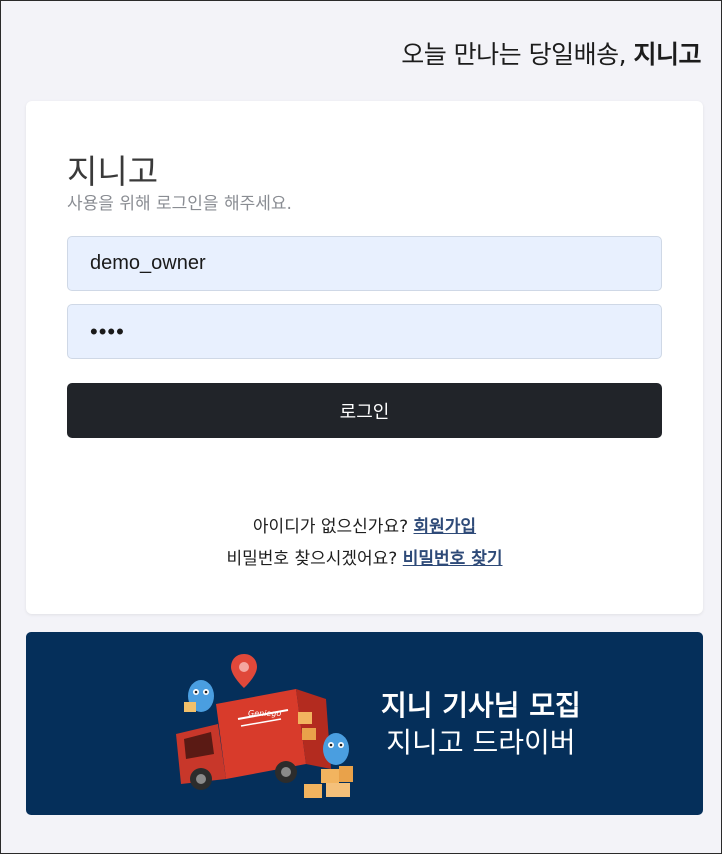 The width and height of the screenshot is (722, 854). Describe the element at coordinates (199, 696) in the screenshot. I see `mascot-icon` at that location.